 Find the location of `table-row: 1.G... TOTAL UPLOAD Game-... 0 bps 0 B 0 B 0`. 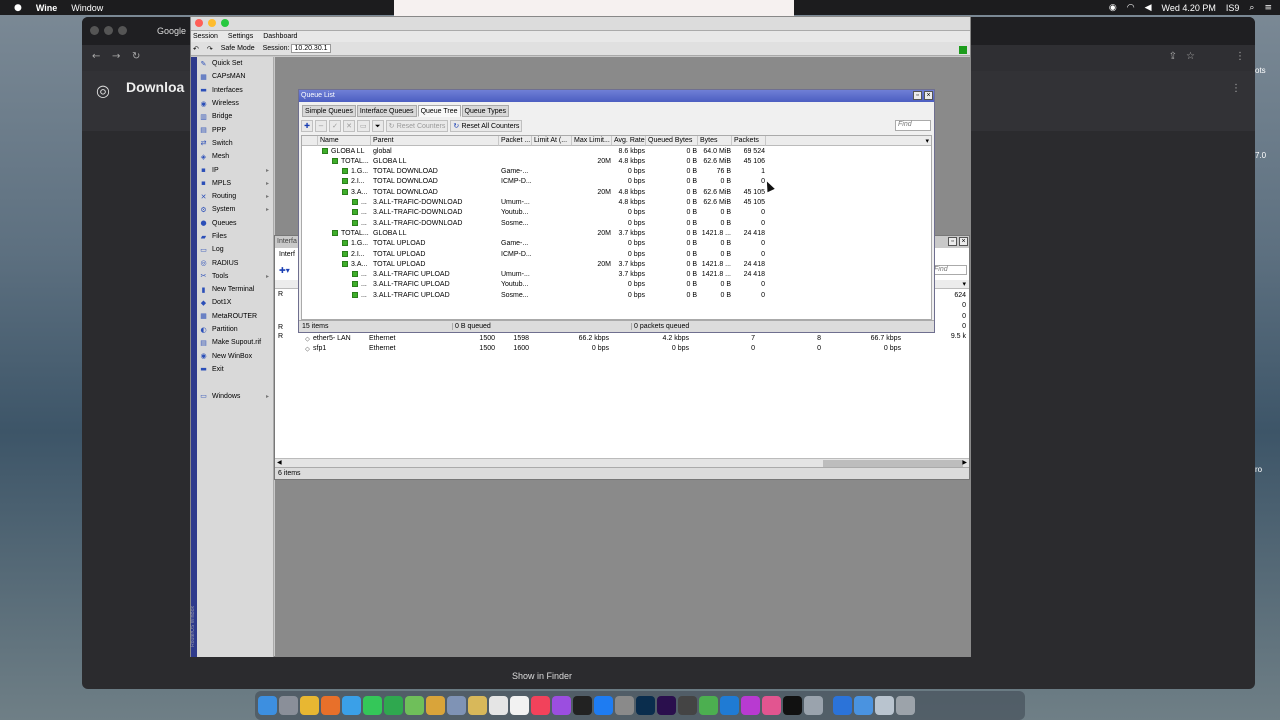

table-row: 1.G... TOTAL UPLOAD Game-... 0 bps 0 B 0 B 0 is located at coordinates (616, 244).